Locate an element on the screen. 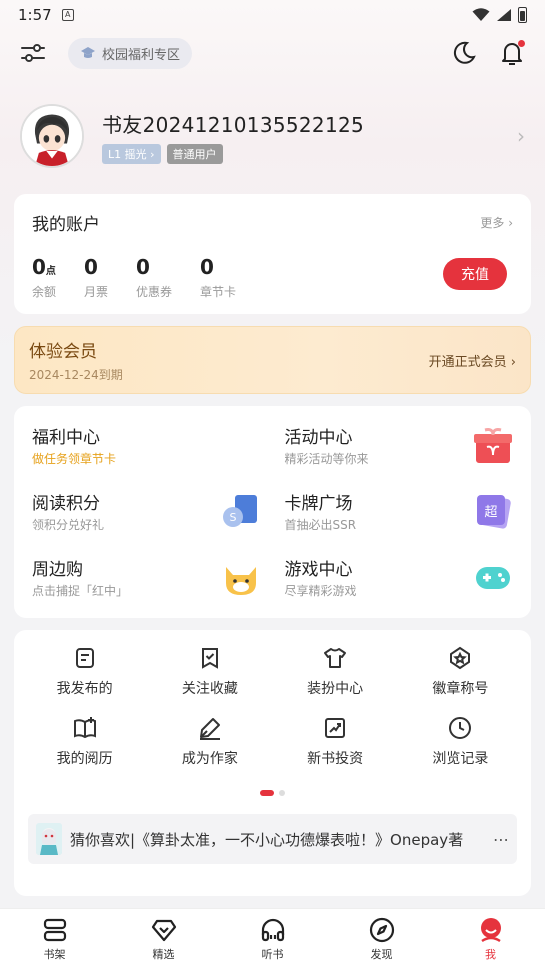 Image resolution: width=545 pixels, height=970 pixels. badge-icon is located at coordinates (460, 658).